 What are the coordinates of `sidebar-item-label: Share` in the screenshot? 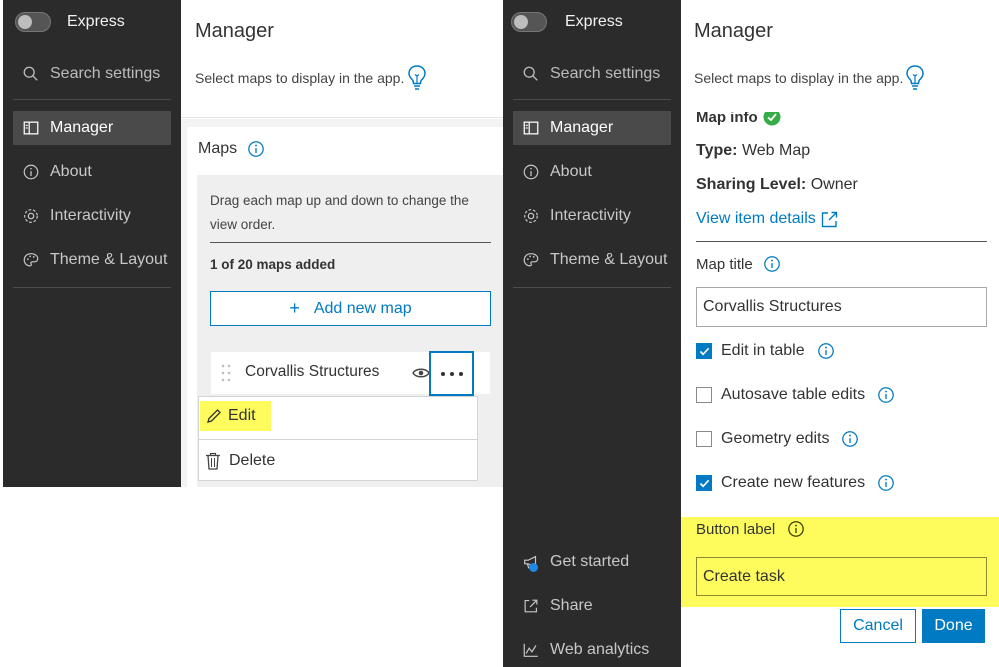 It's located at (571, 605).